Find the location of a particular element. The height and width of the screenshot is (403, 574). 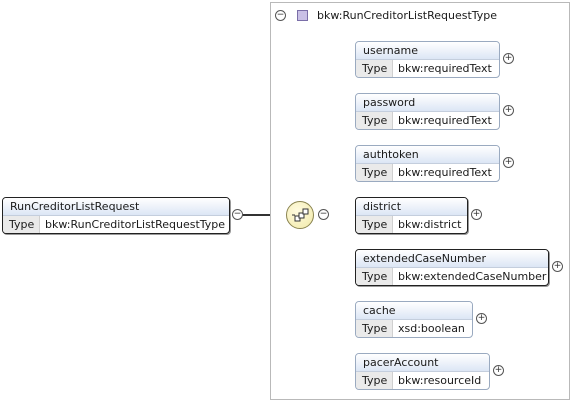

element-name: password is located at coordinates (427, 103).